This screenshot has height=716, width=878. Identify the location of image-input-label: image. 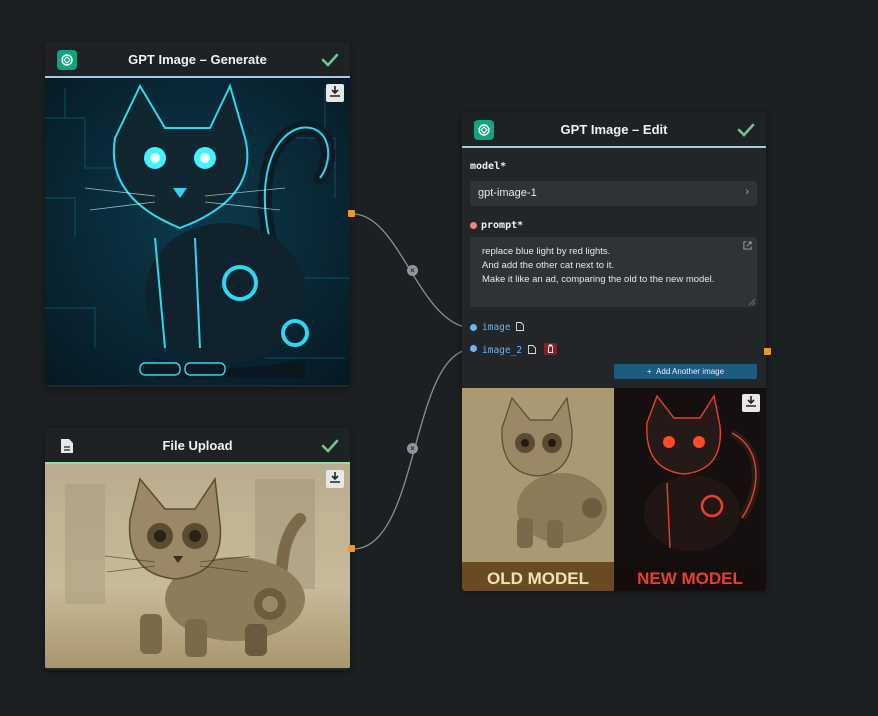
(503, 327).